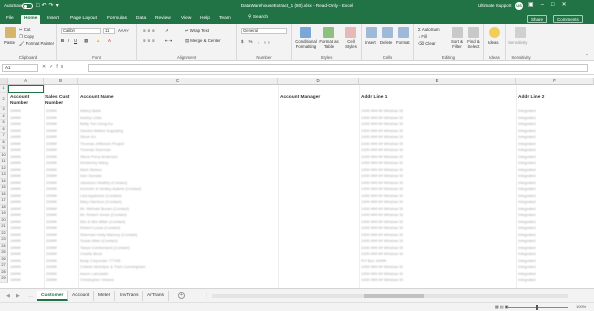 The height and width of the screenshot is (311, 594). Describe the element at coordinates (83, 19) in the screenshot. I see `tab-page-layout: Page Layout` at that location.